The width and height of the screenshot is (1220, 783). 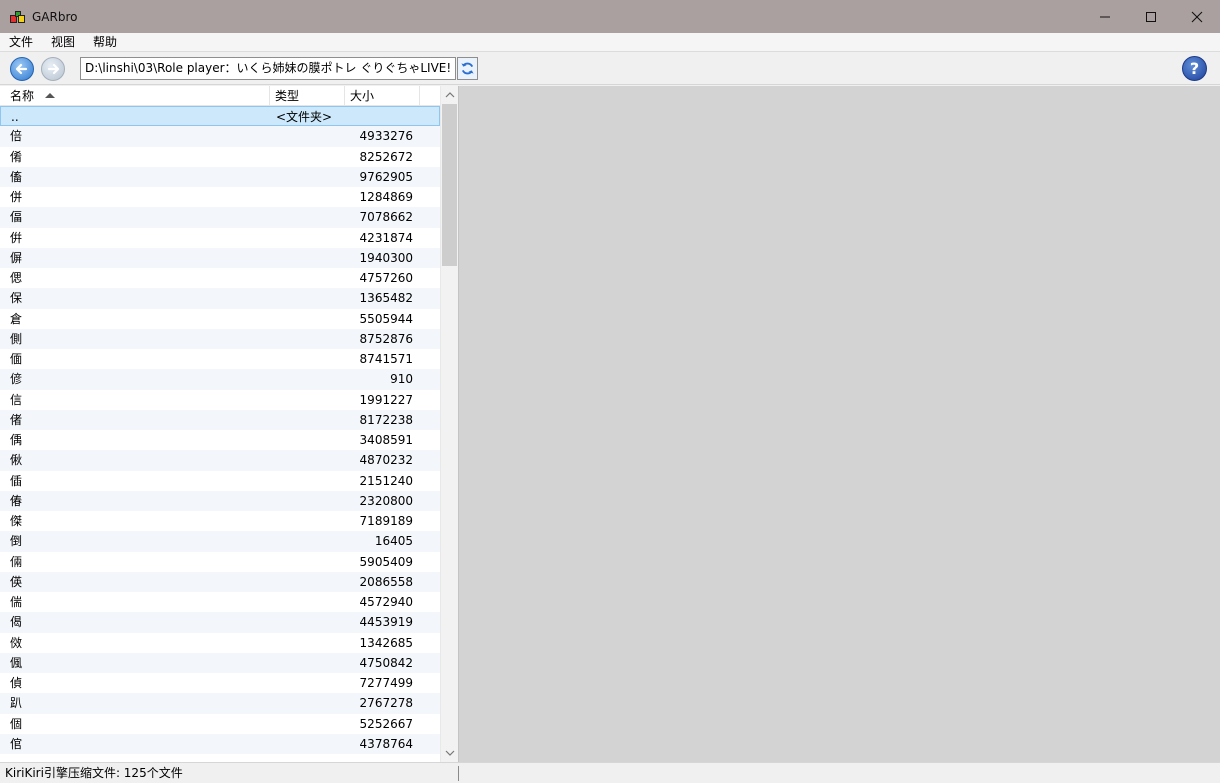 I want to click on file-size-cell: 9762905, so click(x=386, y=176).